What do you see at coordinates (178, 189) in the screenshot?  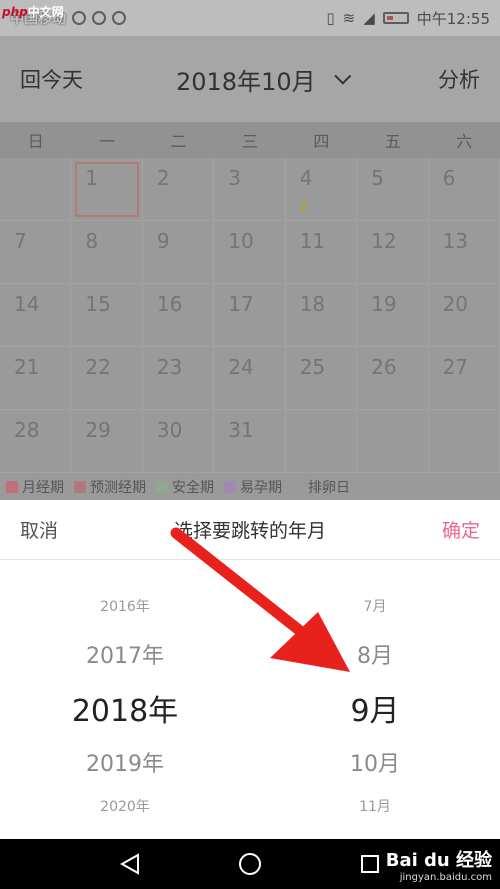 I see `day-cell: 2` at bounding box center [178, 189].